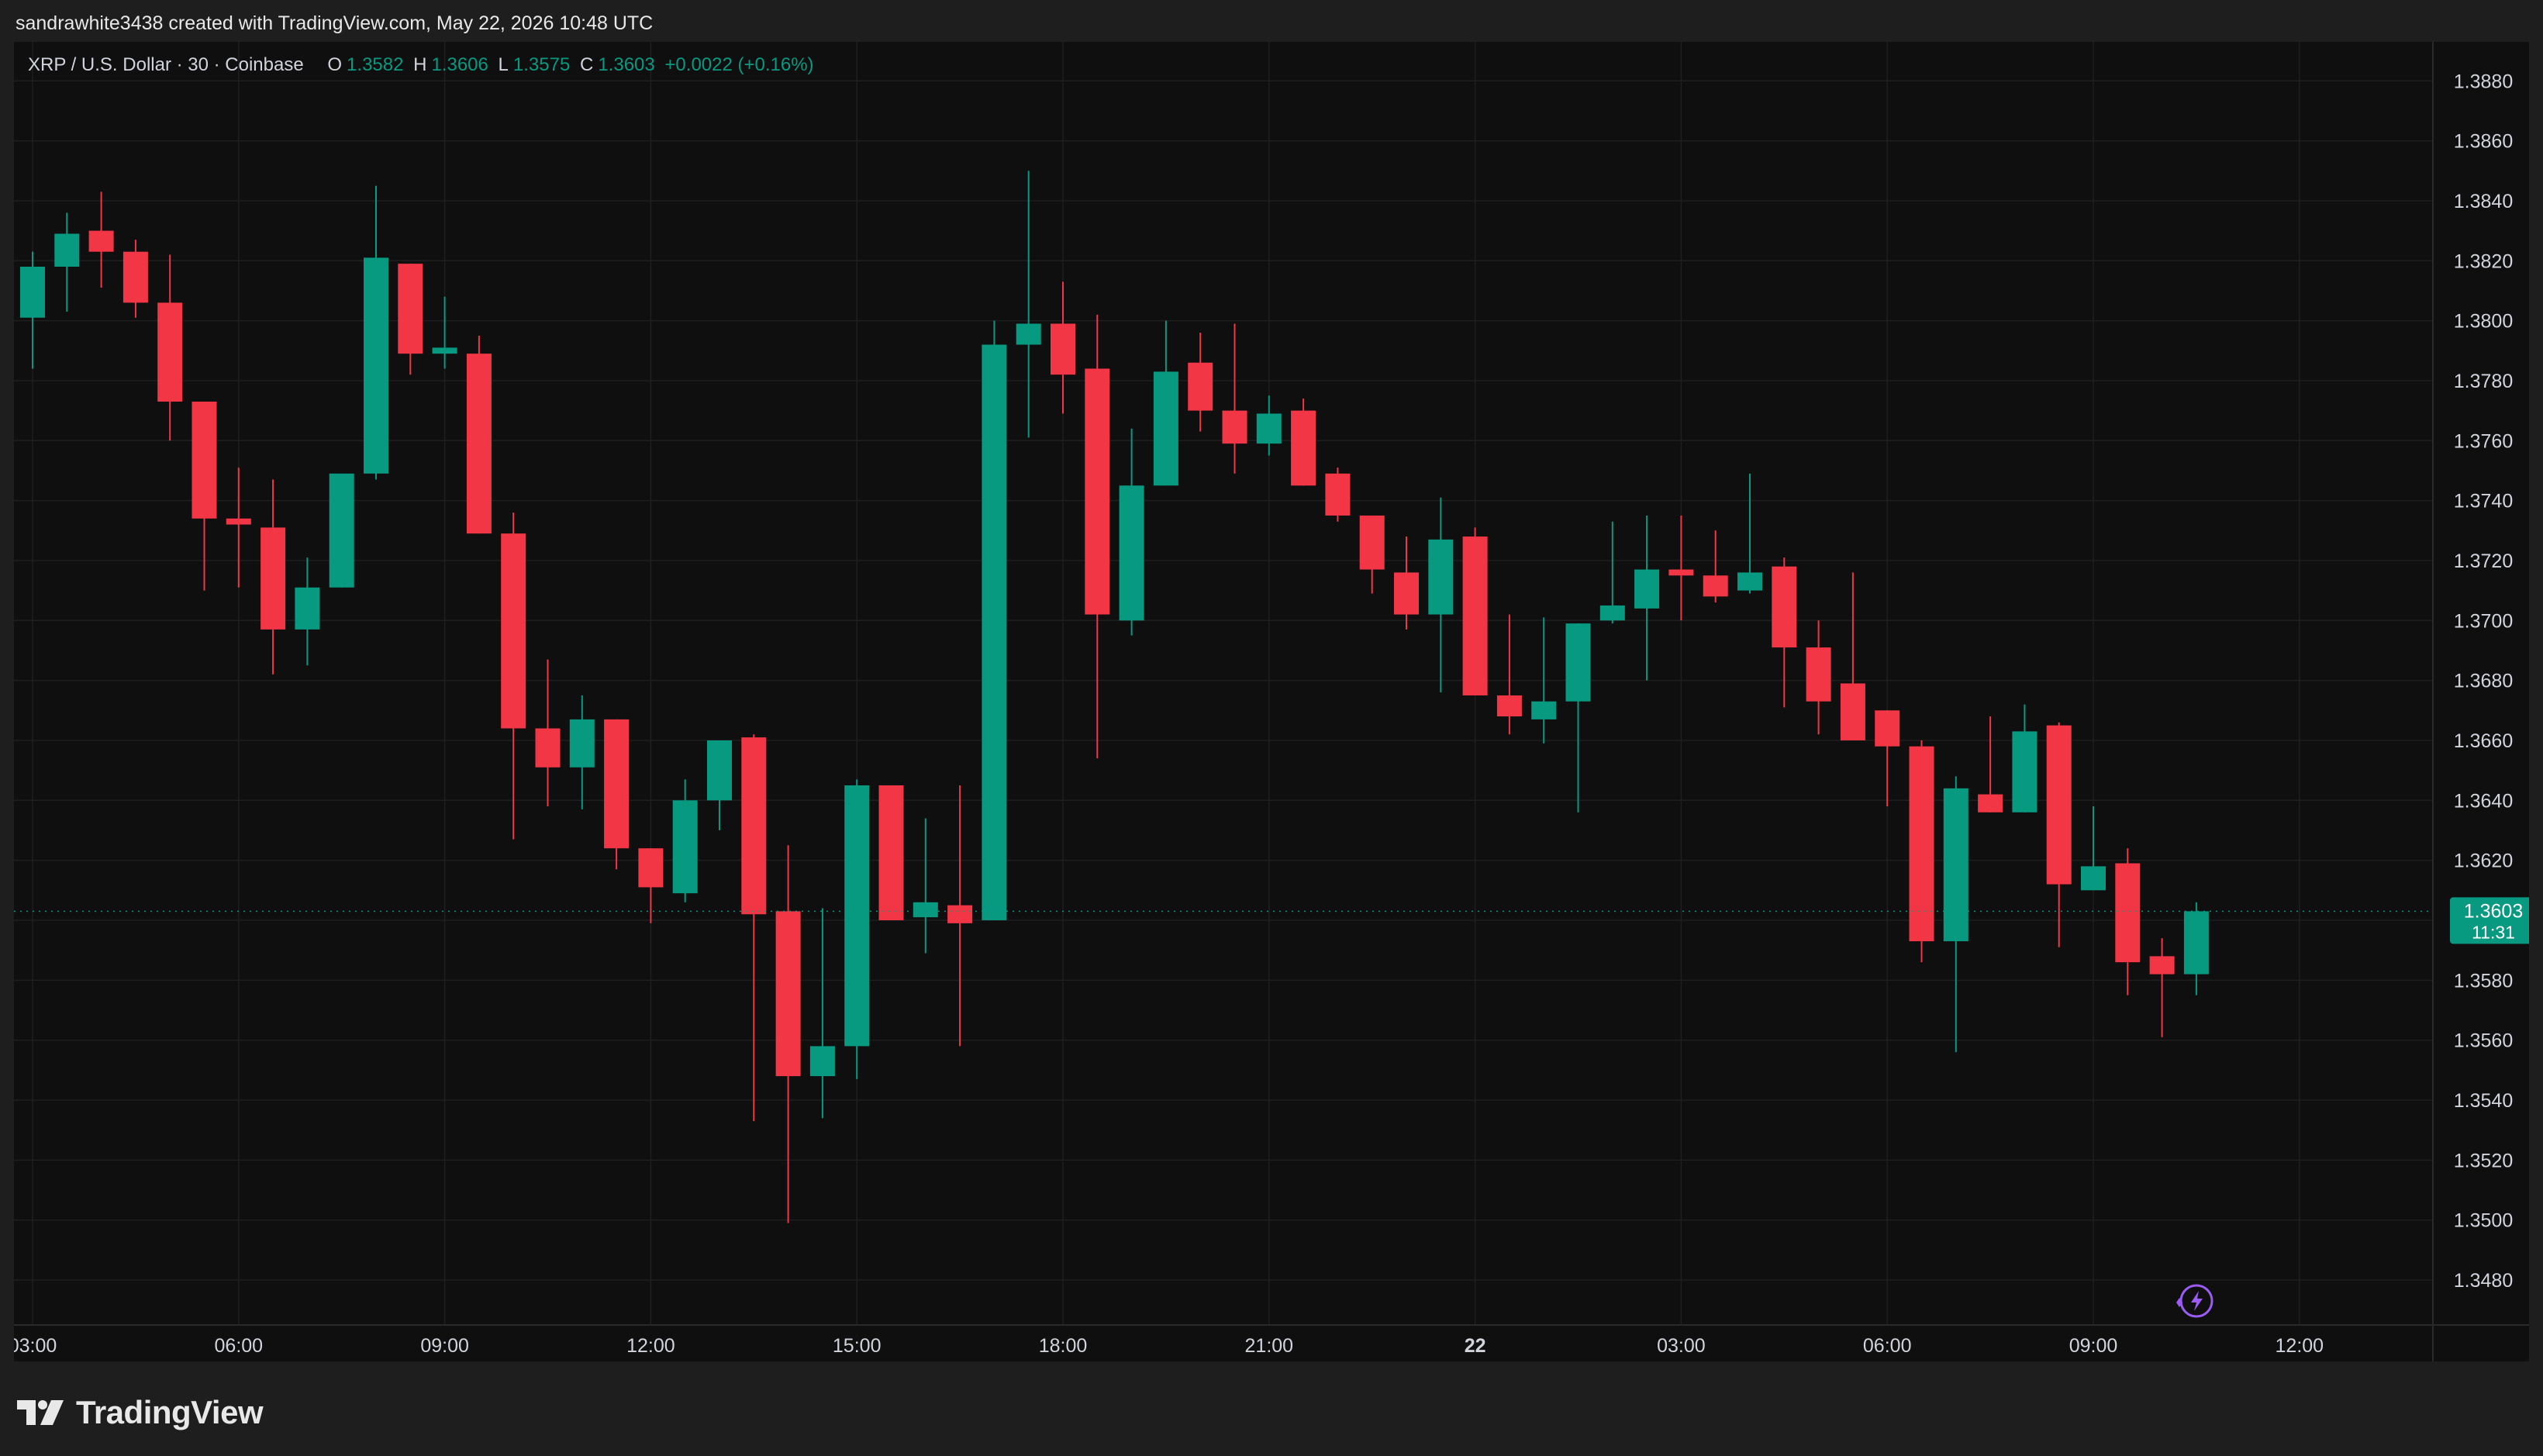 This screenshot has width=2543, height=1456. What do you see at coordinates (335, 64) in the screenshot?
I see `open-label: O` at bounding box center [335, 64].